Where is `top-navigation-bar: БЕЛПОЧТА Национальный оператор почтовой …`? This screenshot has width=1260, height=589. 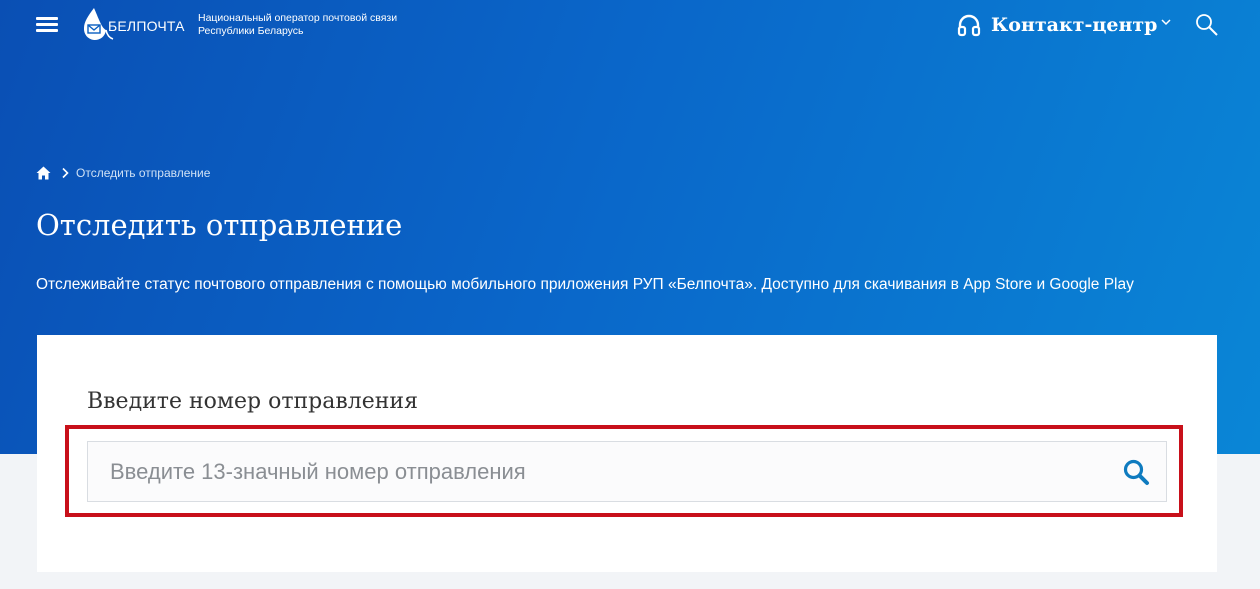
top-navigation-bar: БЕЛПОЧТА Национальный оператор почтовой … is located at coordinates (630, 26).